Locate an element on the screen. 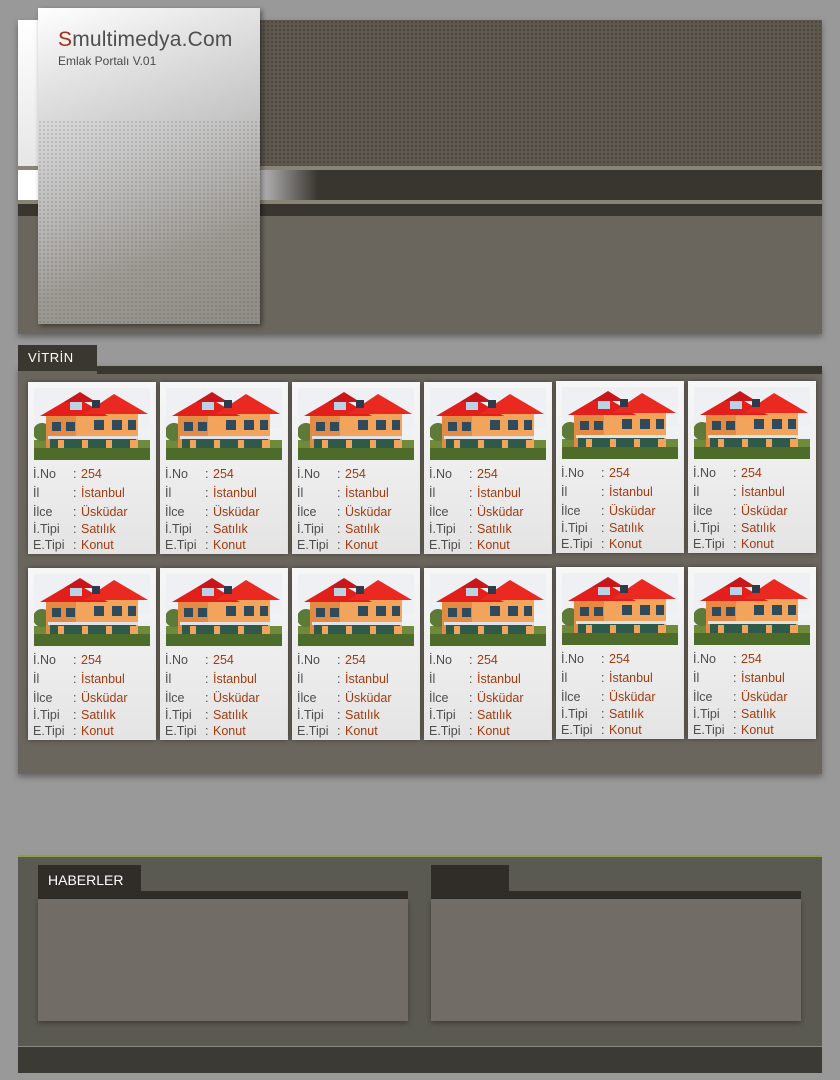 This screenshot has height=1080, width=840. site-title: Smultimedya.Com is located at coordinates (145, 40).